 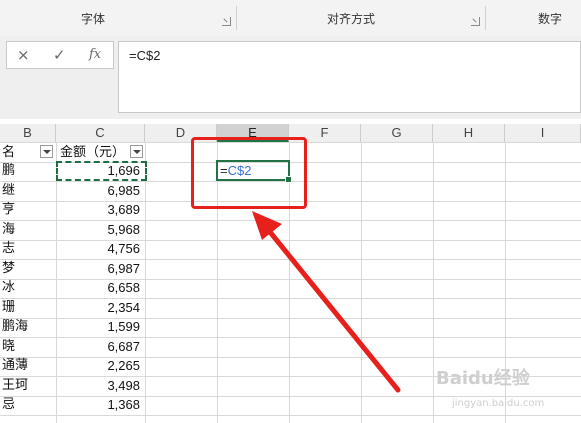 What do you see at coordinates (326, 302) in the screenshot?
I see `annotation-arrow` at bounding box center [326, 302].